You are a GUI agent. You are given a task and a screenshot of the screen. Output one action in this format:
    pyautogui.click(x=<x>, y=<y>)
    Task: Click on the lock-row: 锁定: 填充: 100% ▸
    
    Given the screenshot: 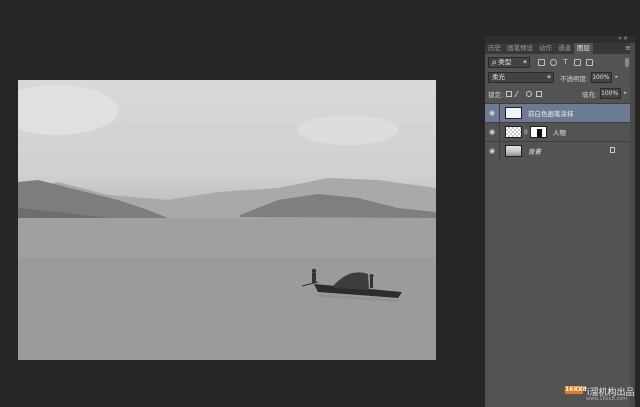 What is the action you would take?
    pyautogui.click(x=560, y=93)
    